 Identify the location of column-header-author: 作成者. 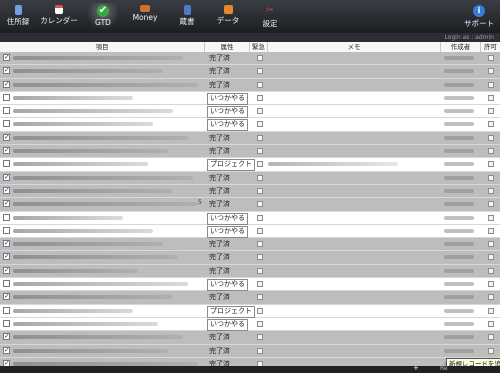
(461, 47).